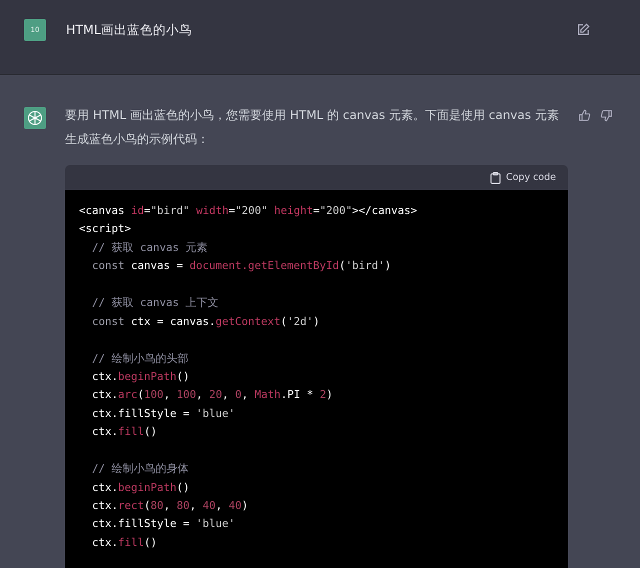 Image resolution: width=640 pixels, height=568 pixels. I want to click on code-line: // 获取 canvas 上下文, so click(155, 303).